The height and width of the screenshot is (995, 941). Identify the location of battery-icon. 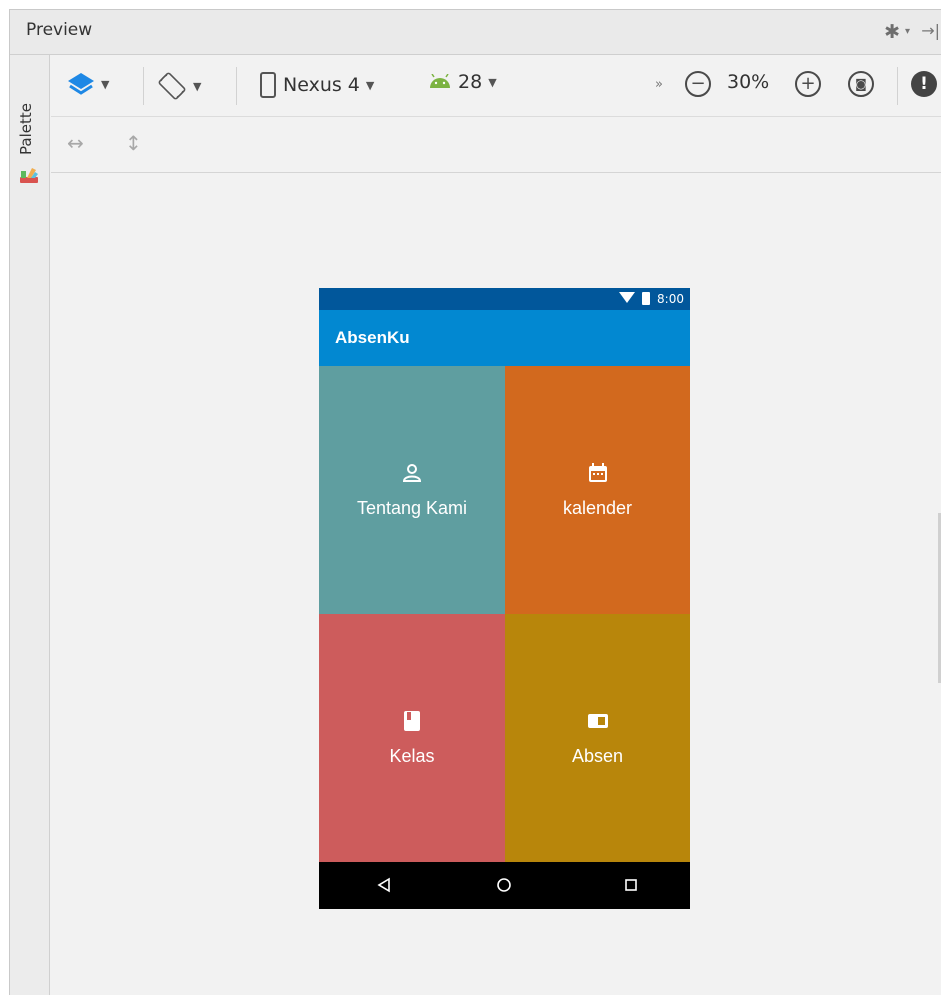
(646, 298).